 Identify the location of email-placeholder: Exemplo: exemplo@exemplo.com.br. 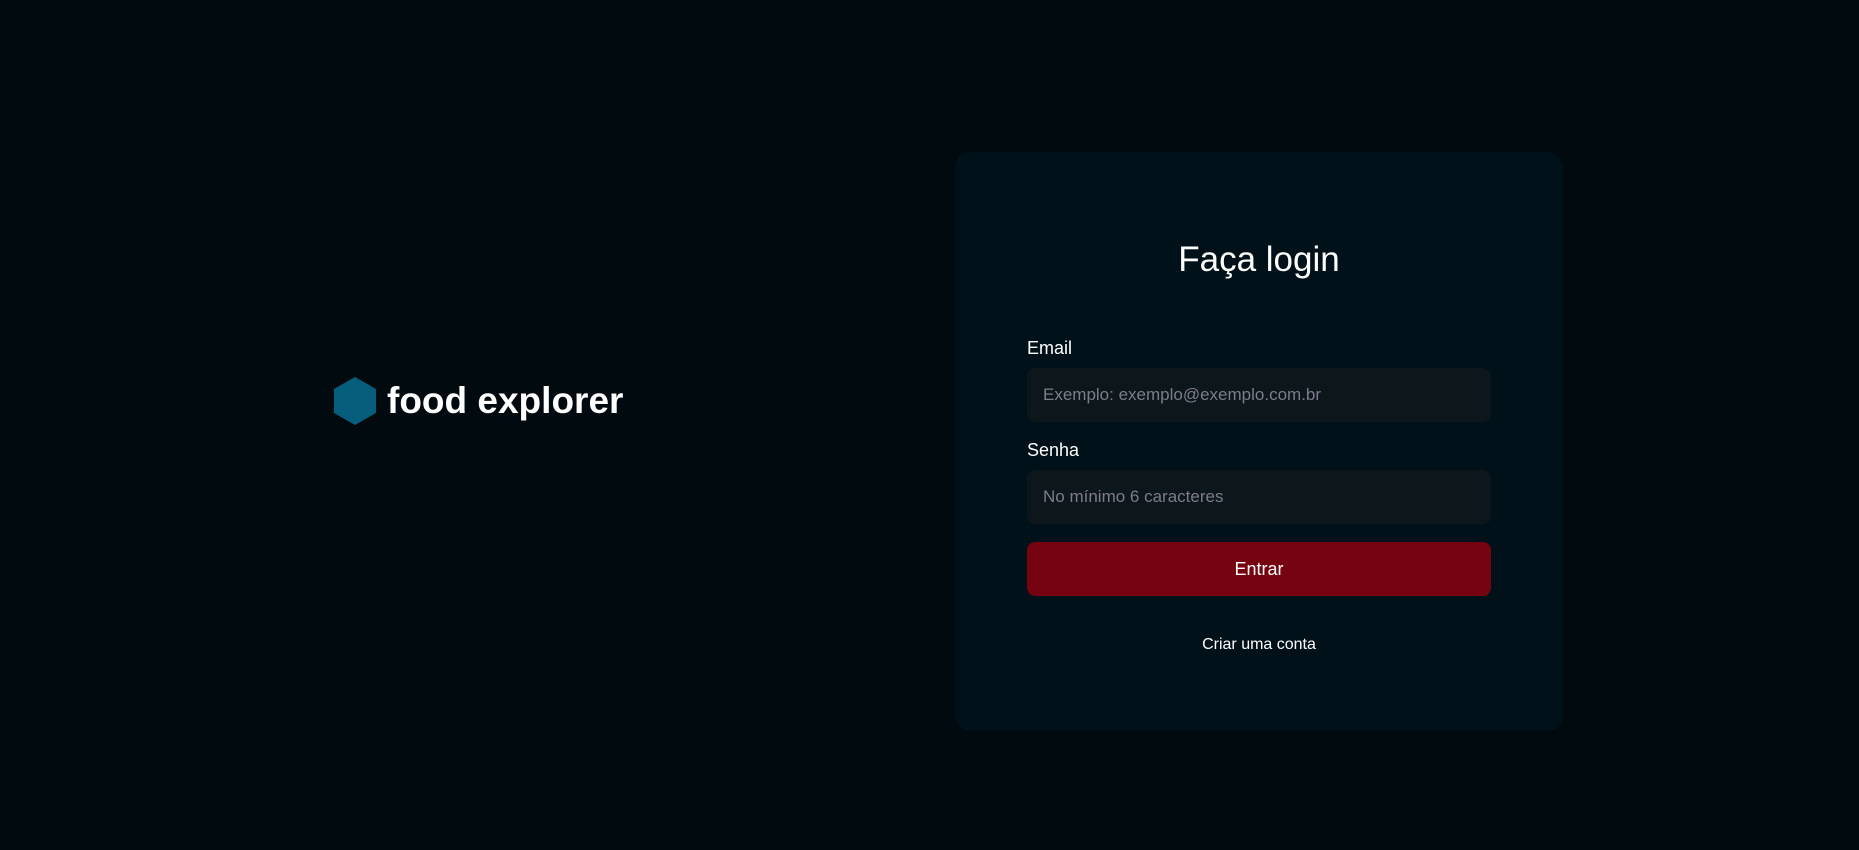
(1182, 394).